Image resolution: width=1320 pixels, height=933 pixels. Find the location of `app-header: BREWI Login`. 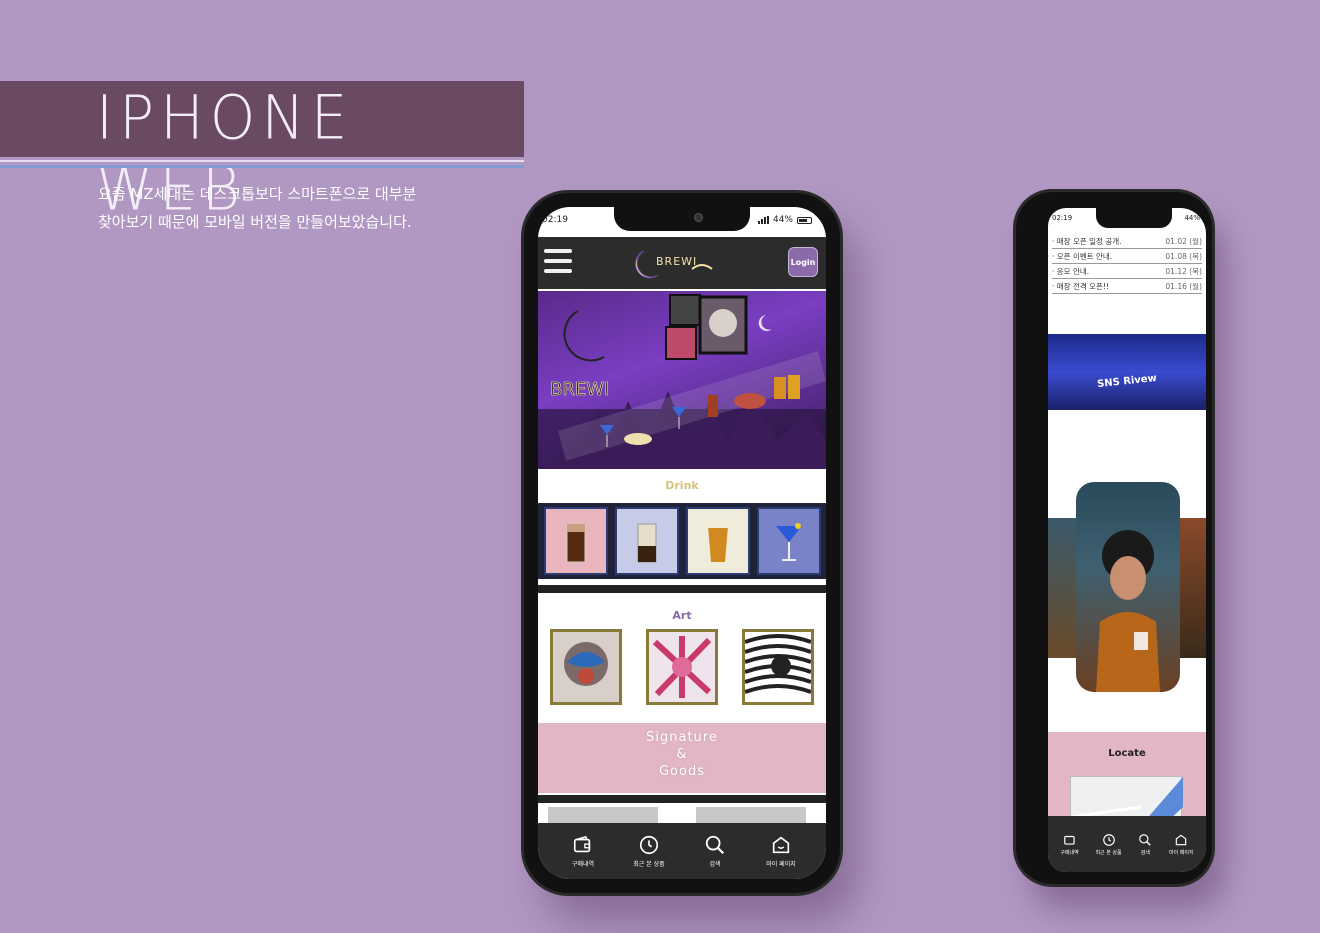

app-header: BREWI Login is located at coordinates (682, 263).